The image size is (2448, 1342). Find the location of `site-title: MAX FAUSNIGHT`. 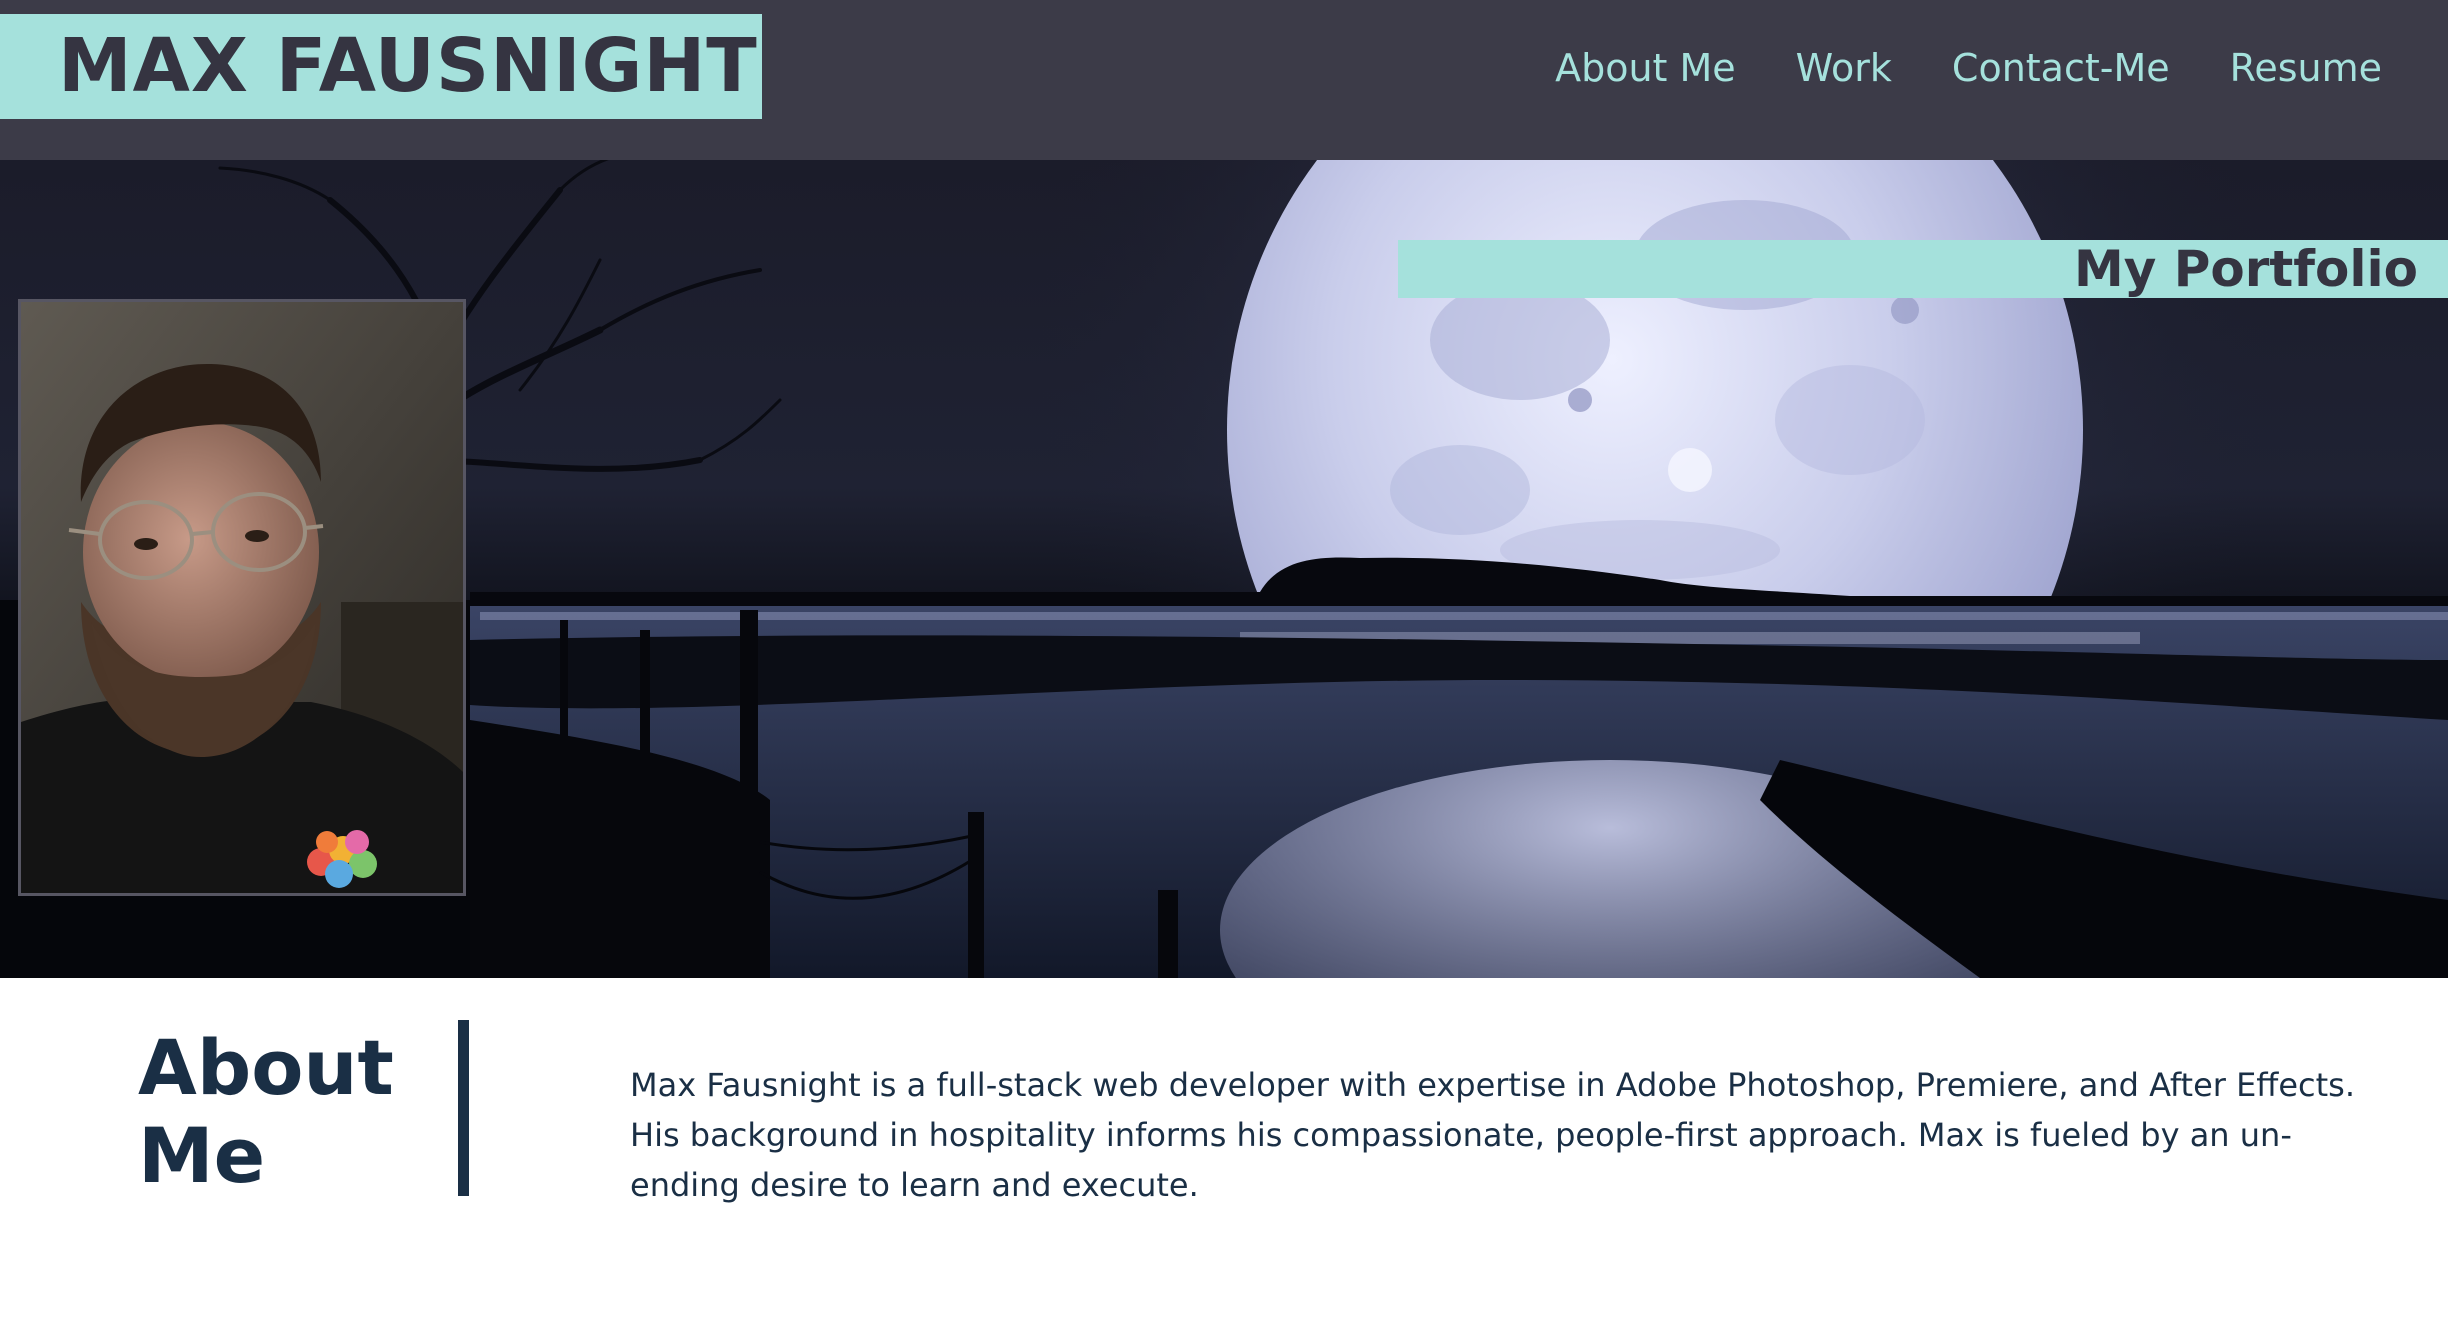

site-title: MAX FAUSNIGHT is located at coordinates (408, 66).